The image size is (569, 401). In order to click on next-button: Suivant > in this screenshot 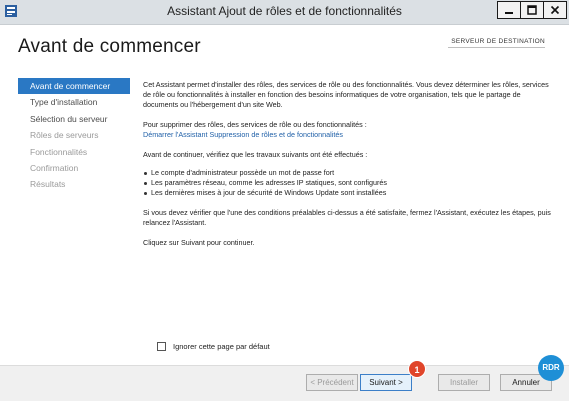, I will do `click(386, 382)`.